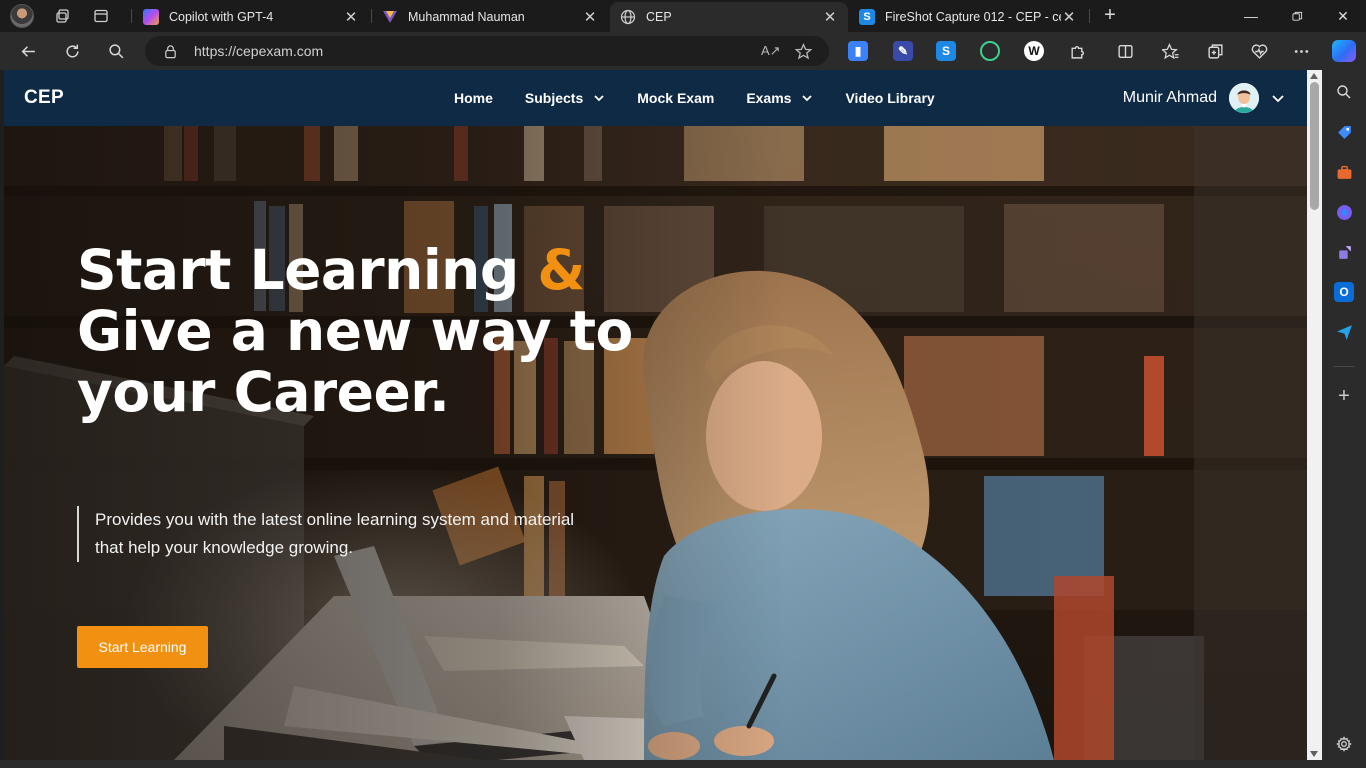  Describe the element at coordinates (1297, 16) in the screenshot. I see `restore-icon` at that location.